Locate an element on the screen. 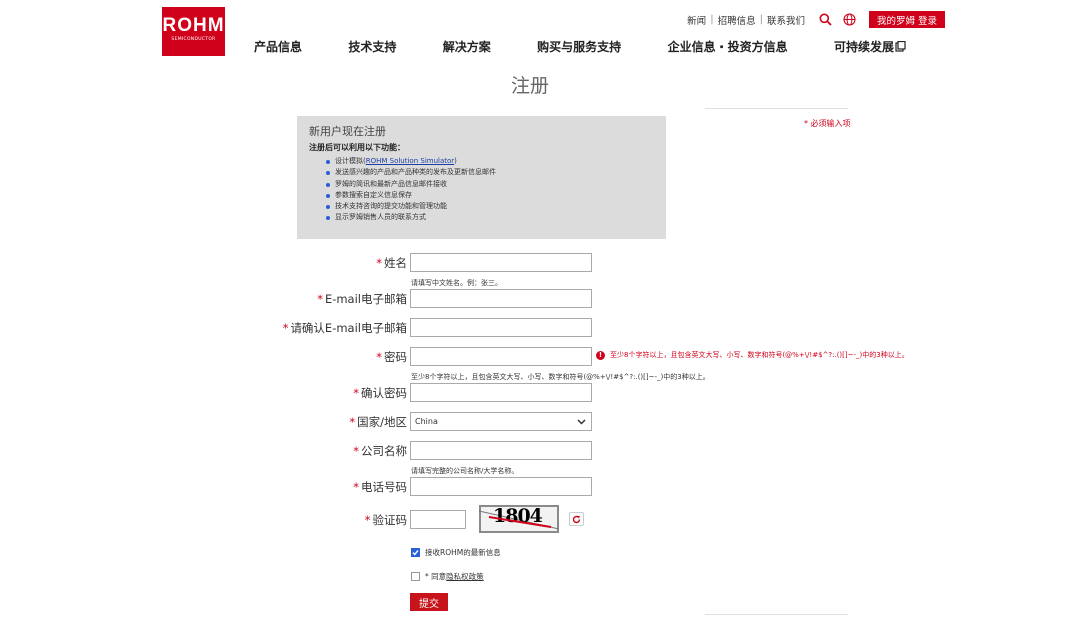 The height and width of the screenshot is (624, 1080). password-confirm-field is located at coordinates (501, 392).